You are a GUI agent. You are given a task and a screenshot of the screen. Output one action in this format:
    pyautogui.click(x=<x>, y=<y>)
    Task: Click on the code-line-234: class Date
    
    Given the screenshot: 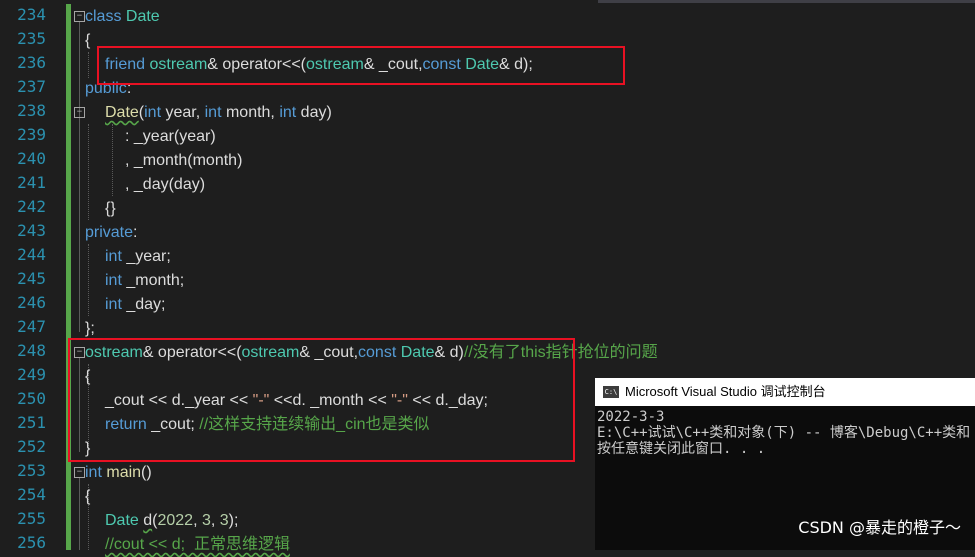 What is the action you would take?
    pyautogui.click(x=122, y=17)
    